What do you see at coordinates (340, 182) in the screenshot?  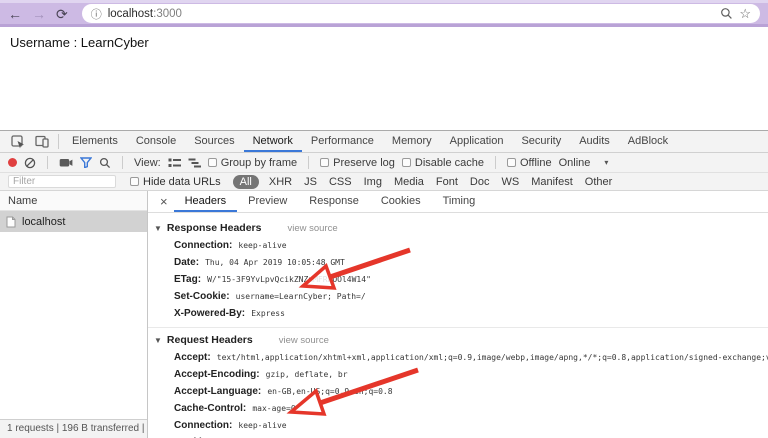 I see `request-type-filter: CSS` at bounding box center [340, 182].